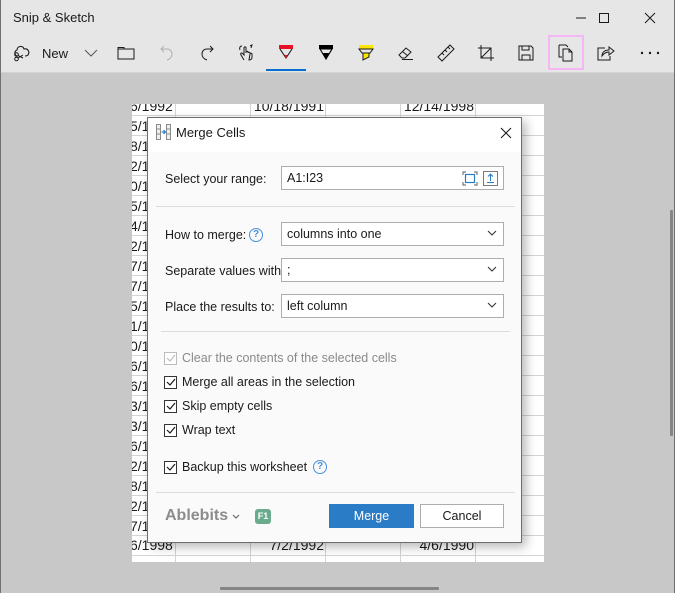 The width and height of the screenshot is (675, 593). I want to click on backup-worksheet-checkbox: Backup this worksheet ?, so click(246, 467).